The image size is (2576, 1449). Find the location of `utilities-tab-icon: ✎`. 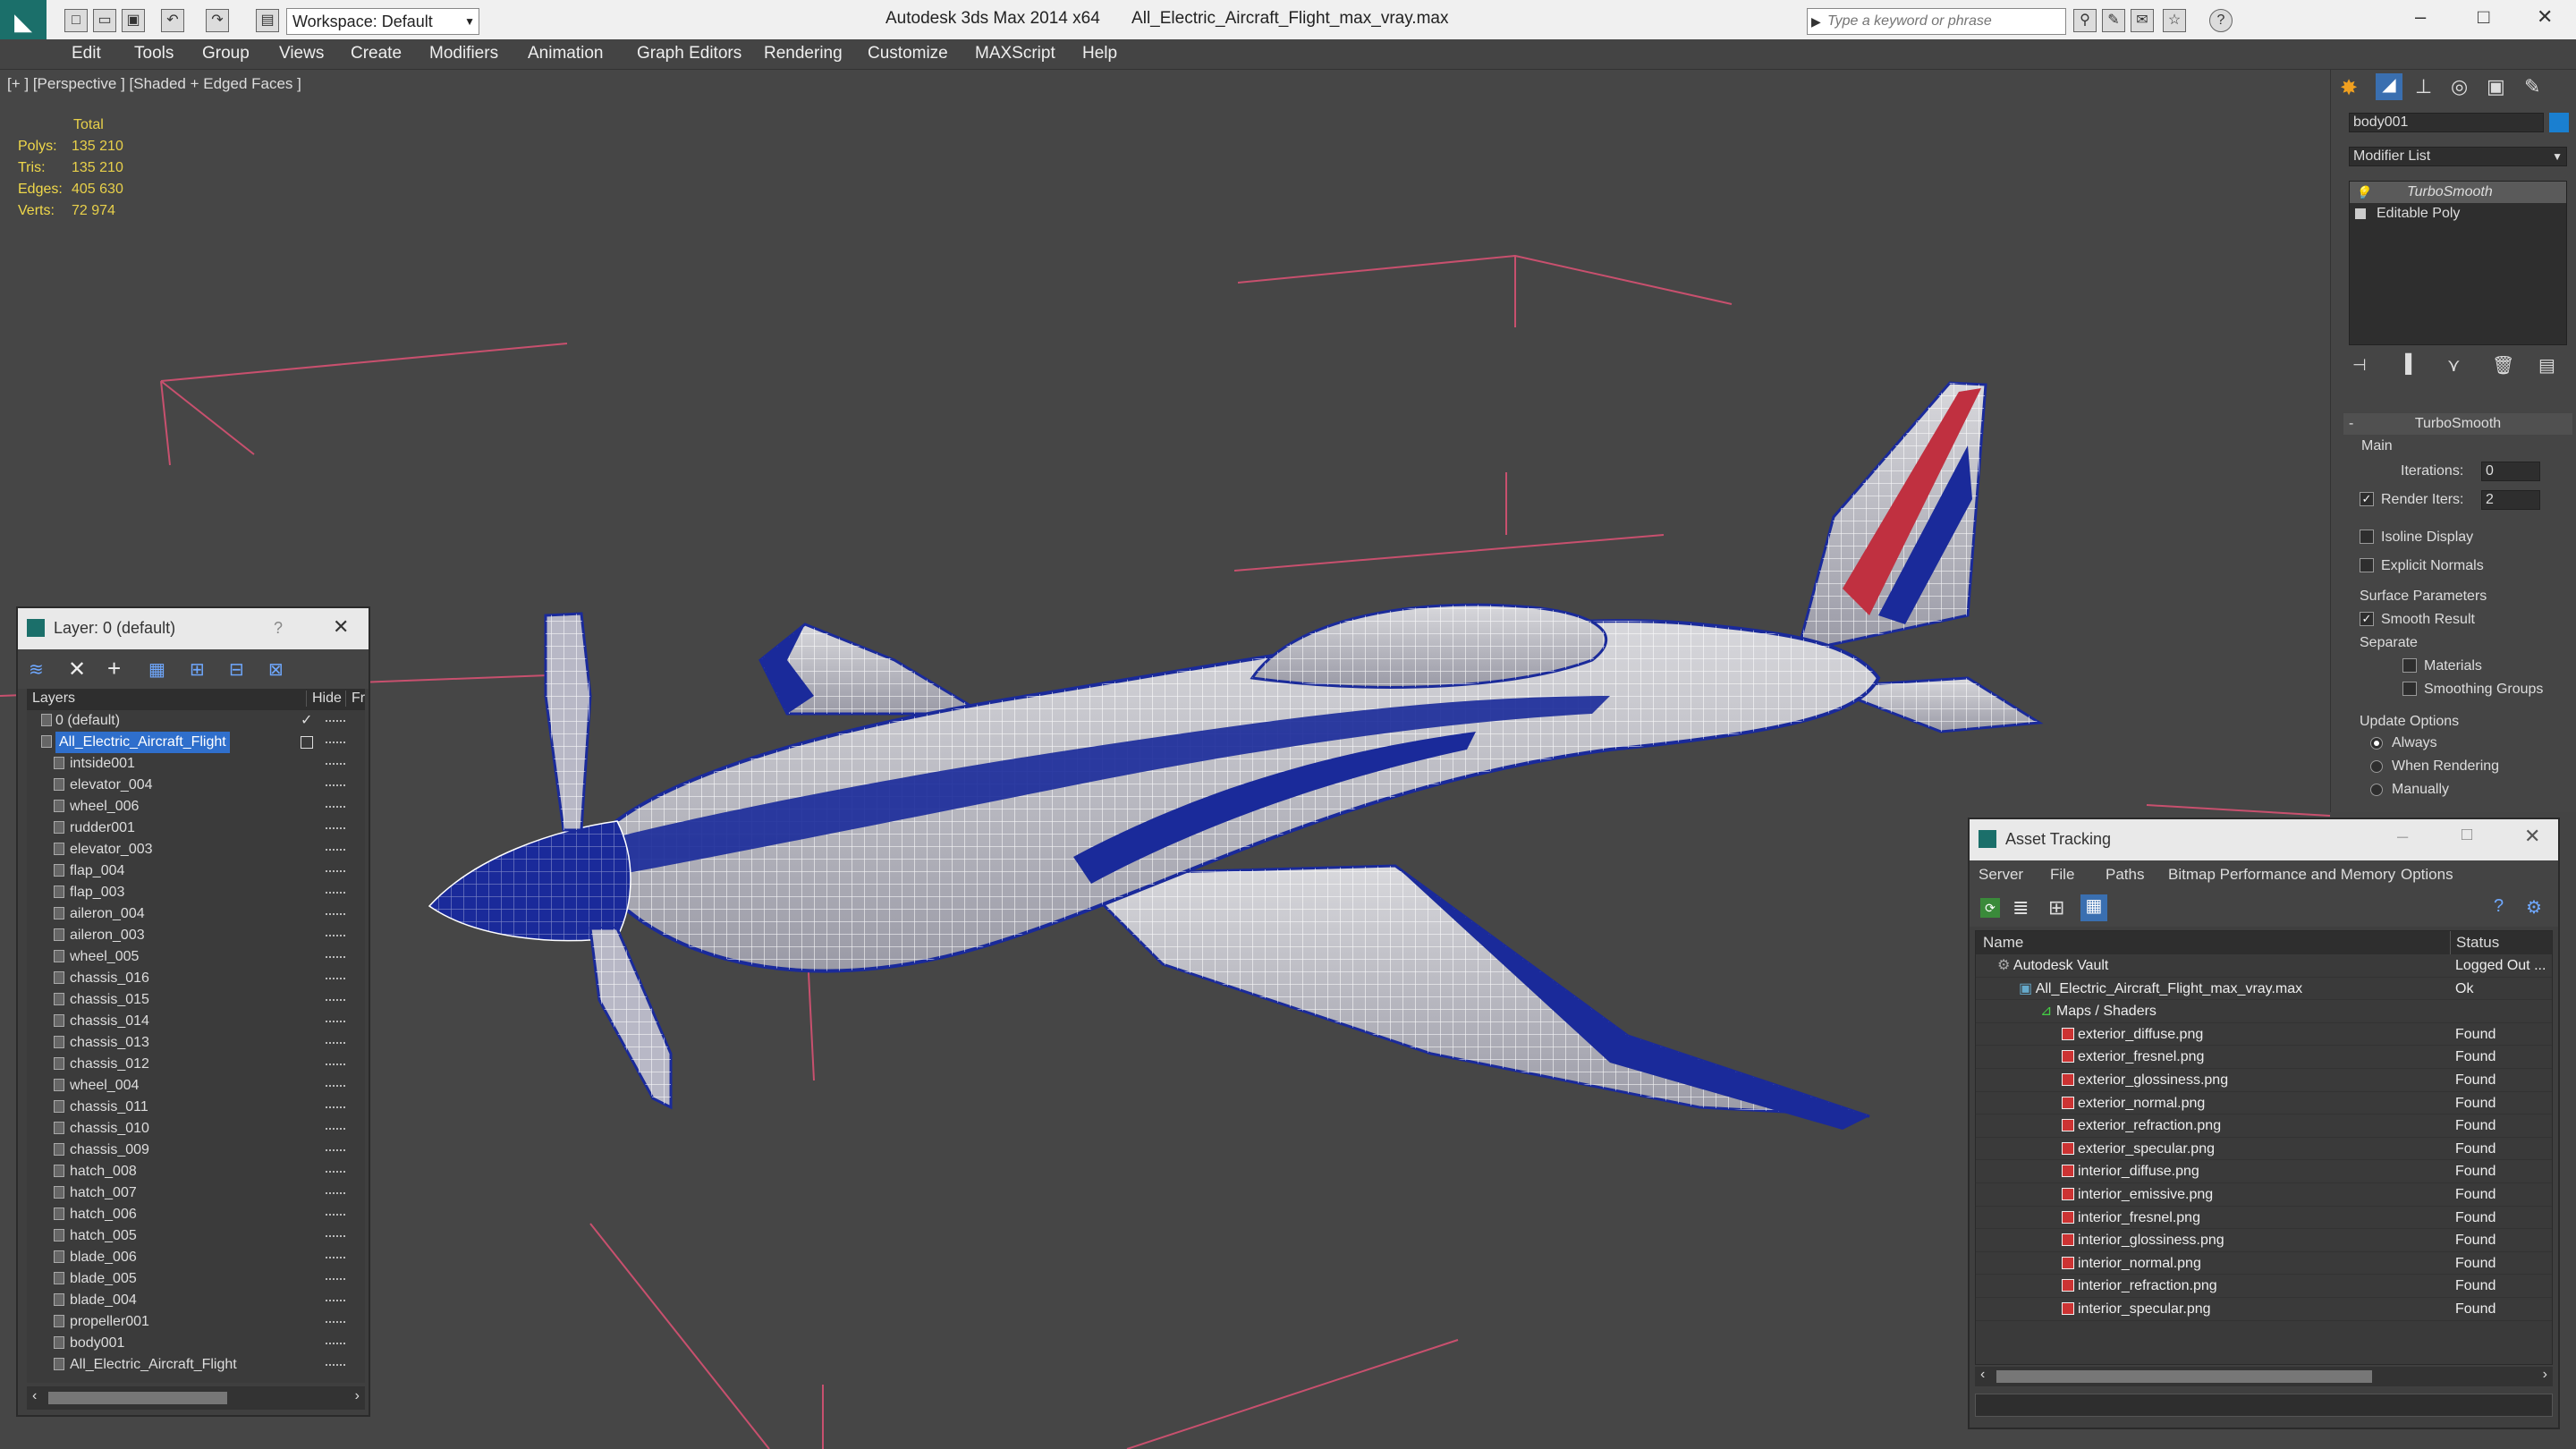

utilities-tab-icon: ✎ is located at coordinates (2532, 86).